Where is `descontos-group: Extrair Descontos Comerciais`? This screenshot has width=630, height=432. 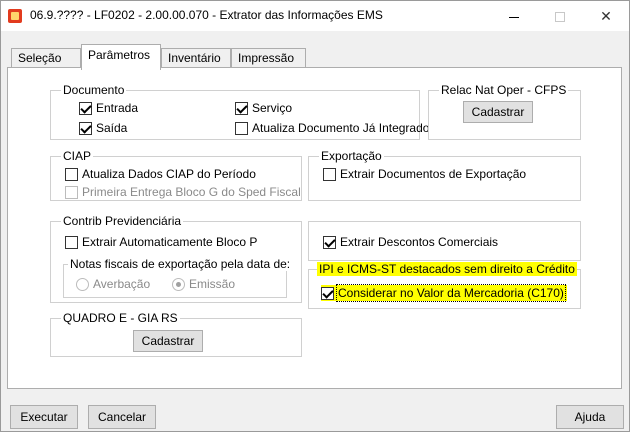
descontos-group: Extrair Descontos Comerciais is located at coordinates (444, 241).